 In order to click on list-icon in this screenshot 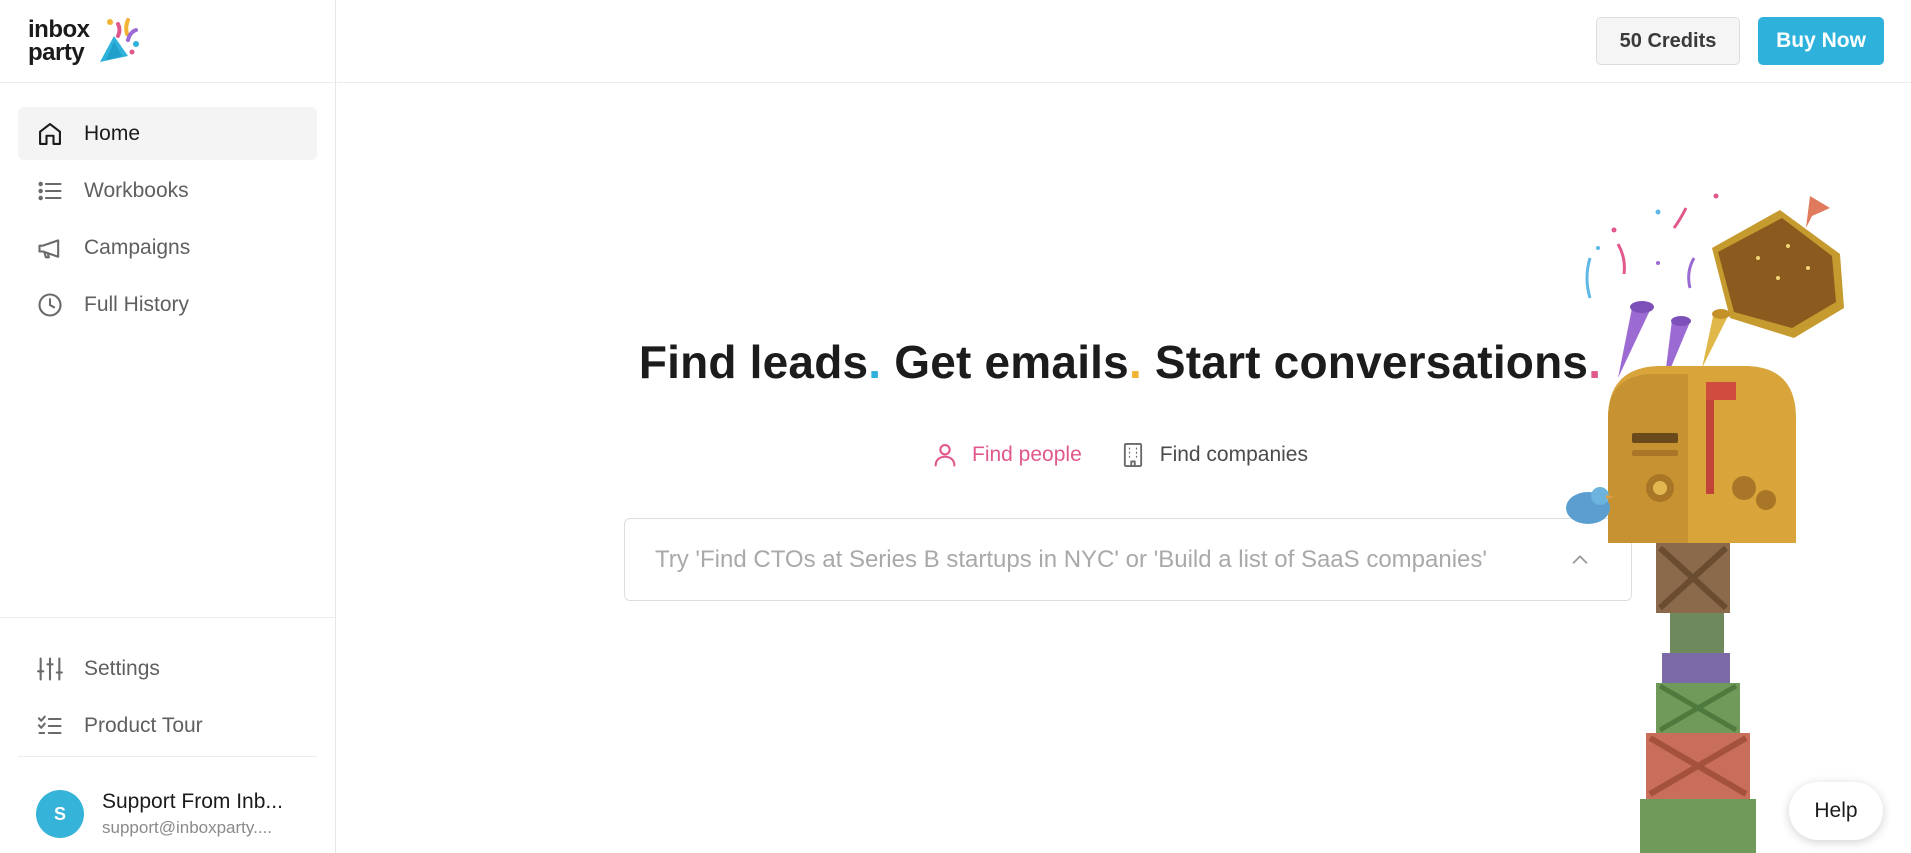, I will do `click(50, 191)`.